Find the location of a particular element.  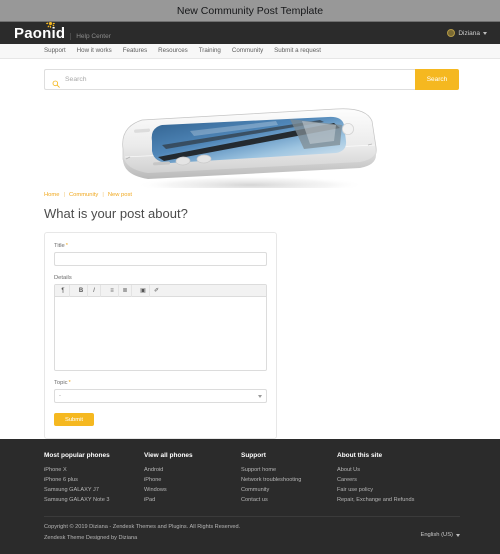

footer-link: Fair use policy is located at coordinates (397, 490).